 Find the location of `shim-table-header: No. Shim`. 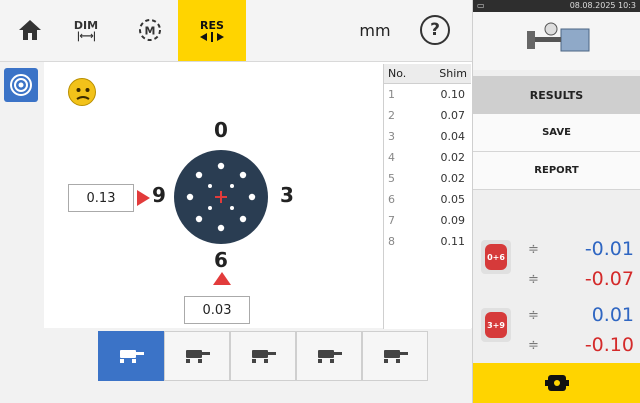

shim-table-header: No. Shim is located at coordinates (427, 74).